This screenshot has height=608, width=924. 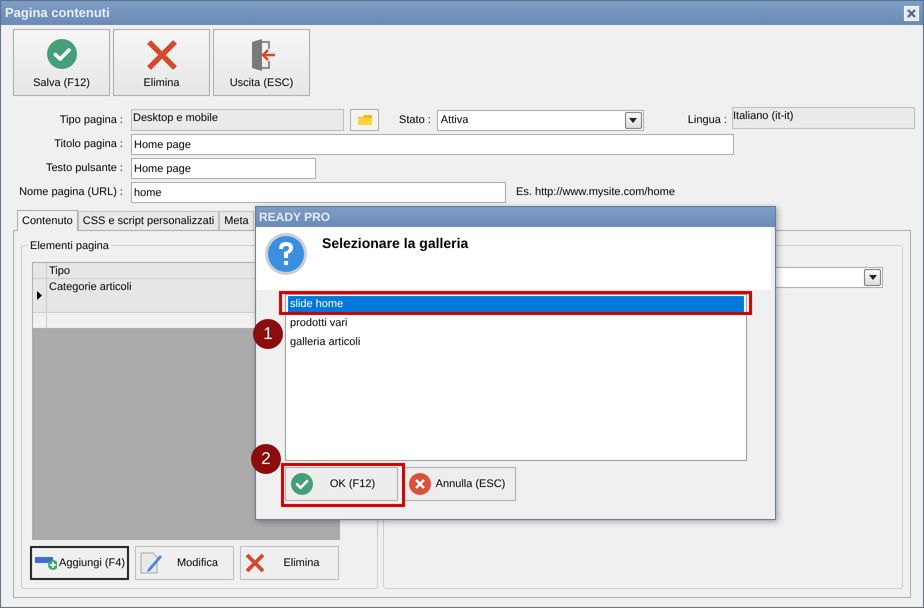 What do you see at coordinates (286, 254) in the screenshot?
I see `question-icon` at bounding box center [286, 254].